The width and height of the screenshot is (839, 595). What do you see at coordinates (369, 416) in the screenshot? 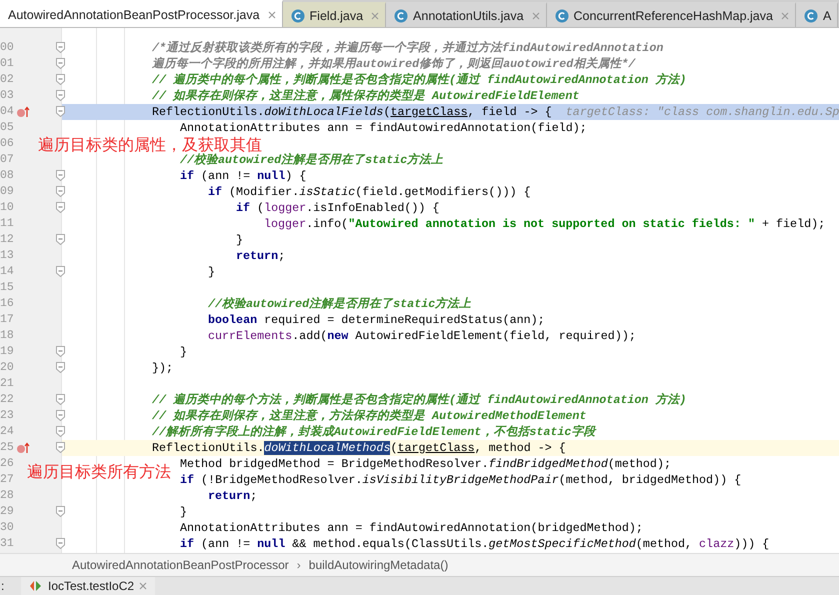
I see `code-line: // 如果存在则保存，这里注意，方法保存的类型是 AutowiredMethodElement` at bounding box center [369, 416].